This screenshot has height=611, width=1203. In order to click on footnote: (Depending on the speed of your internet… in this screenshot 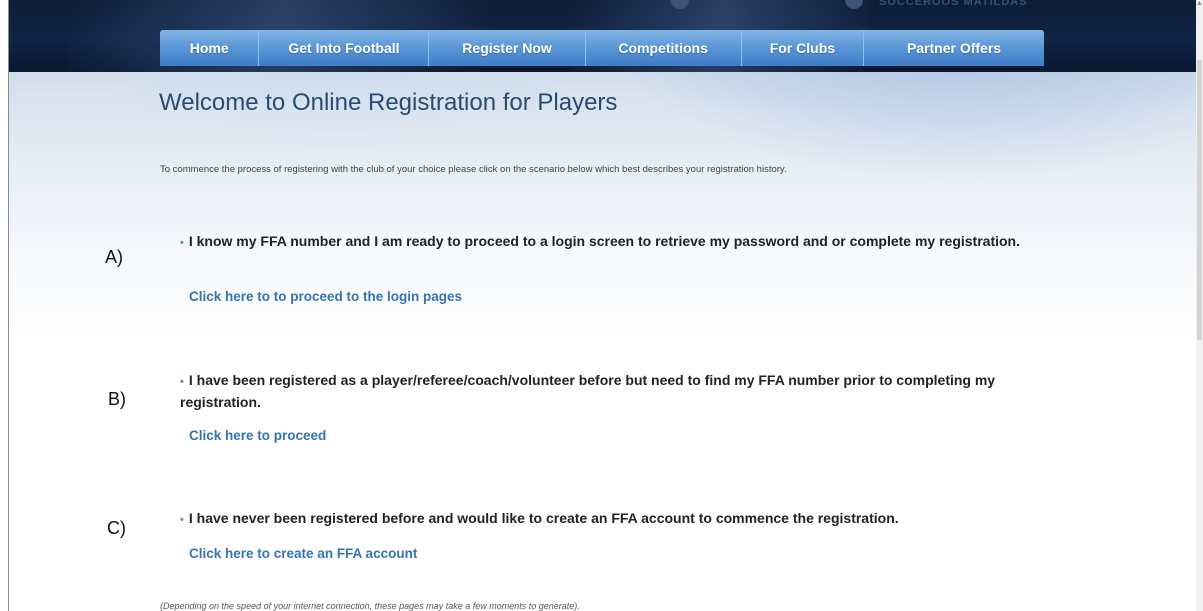, I will do `click(370, 606)`.